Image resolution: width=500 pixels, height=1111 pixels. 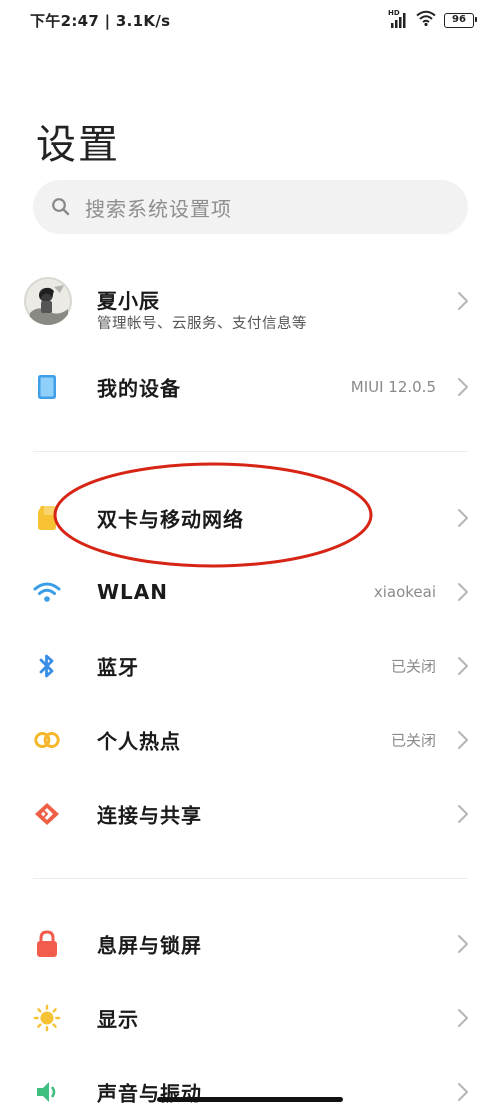 I want to click on brightness-icon, so click(x=47, y=1018).